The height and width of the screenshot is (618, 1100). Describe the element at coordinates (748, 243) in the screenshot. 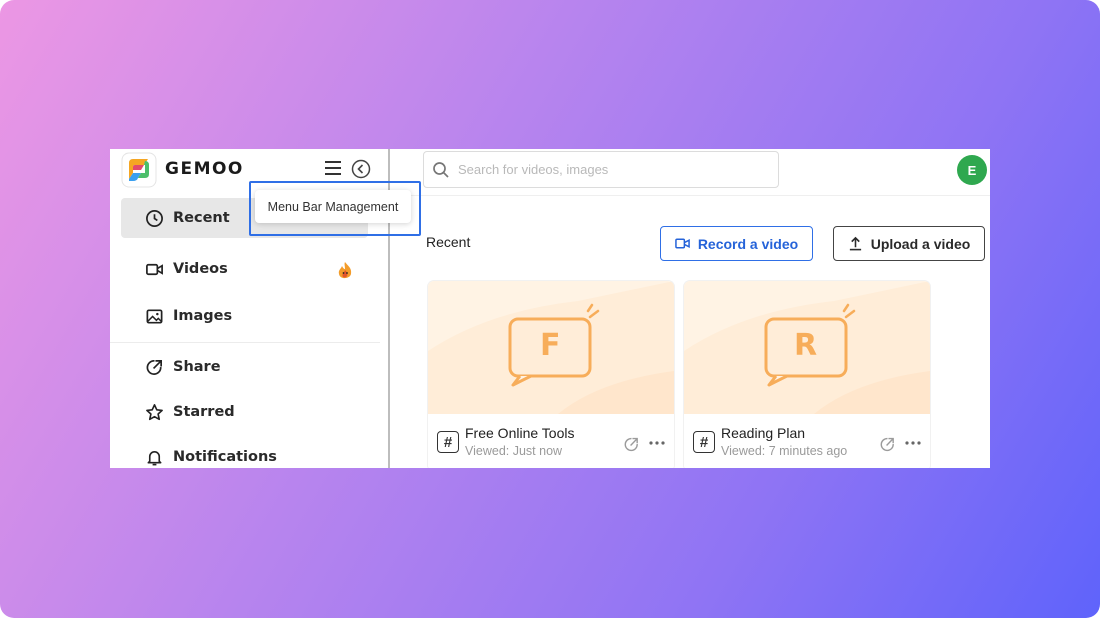

I see `record-video-label: Record a video` at that location.